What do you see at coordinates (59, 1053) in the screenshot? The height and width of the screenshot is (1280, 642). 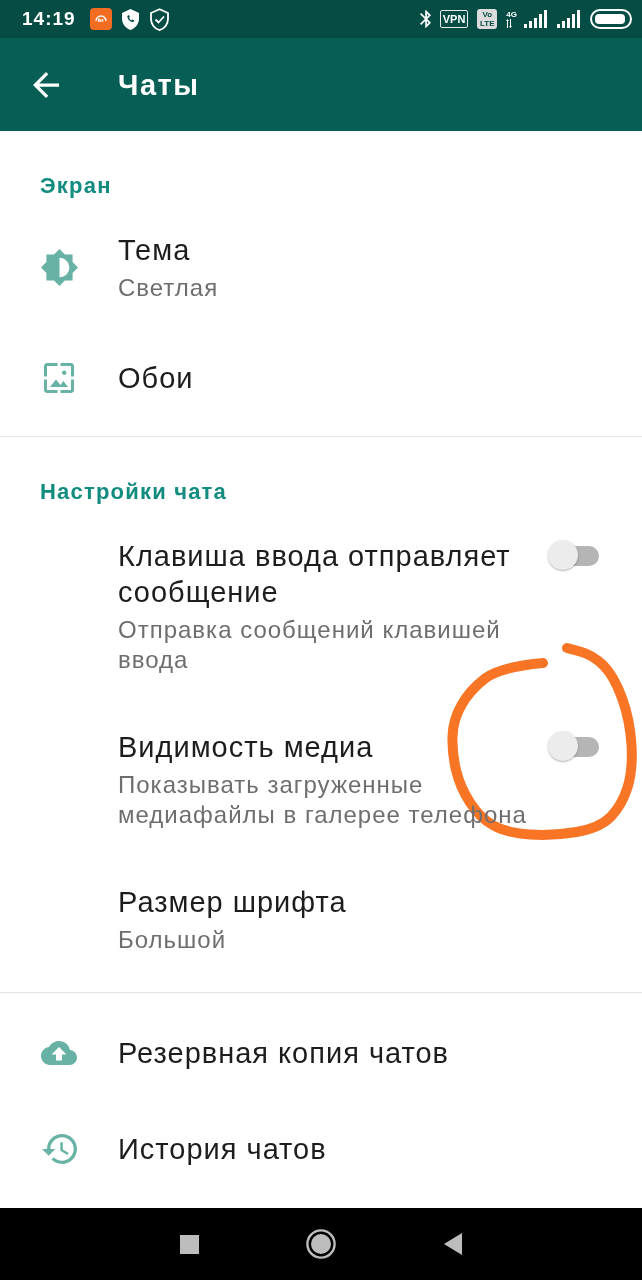 I see `cloud-upload-icon` at bounding box center [59, 1053].